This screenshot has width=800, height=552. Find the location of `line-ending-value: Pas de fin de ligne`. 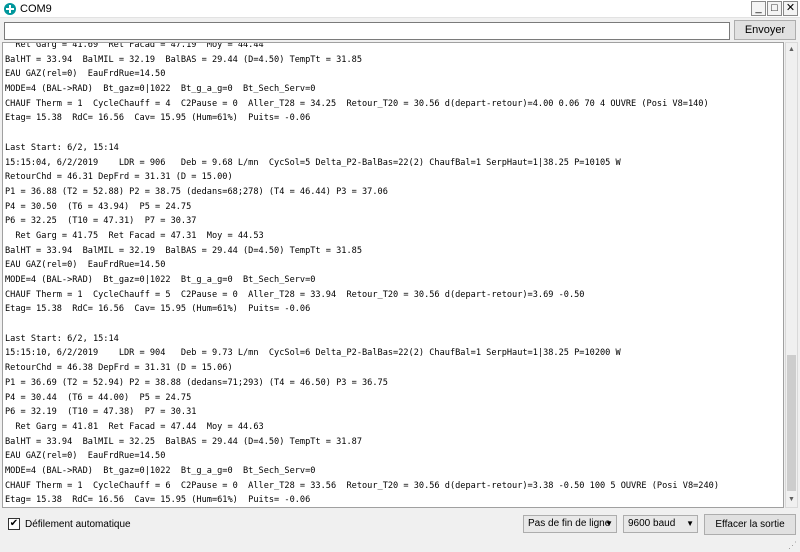

line-ending-value: Pas de fin de ligne is located at coordinates (569, 523).